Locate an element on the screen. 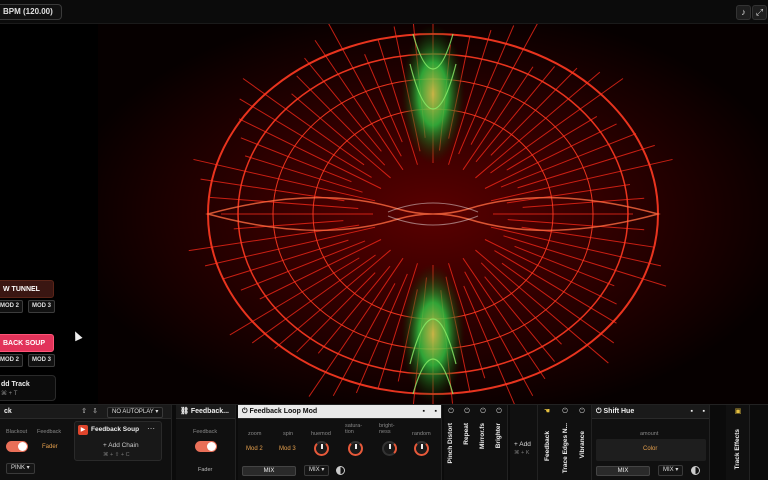 The height and width of the screenshot is (480, 768). scene-feedback-soup: BACK SOUP is located at coordinates (27, 343).